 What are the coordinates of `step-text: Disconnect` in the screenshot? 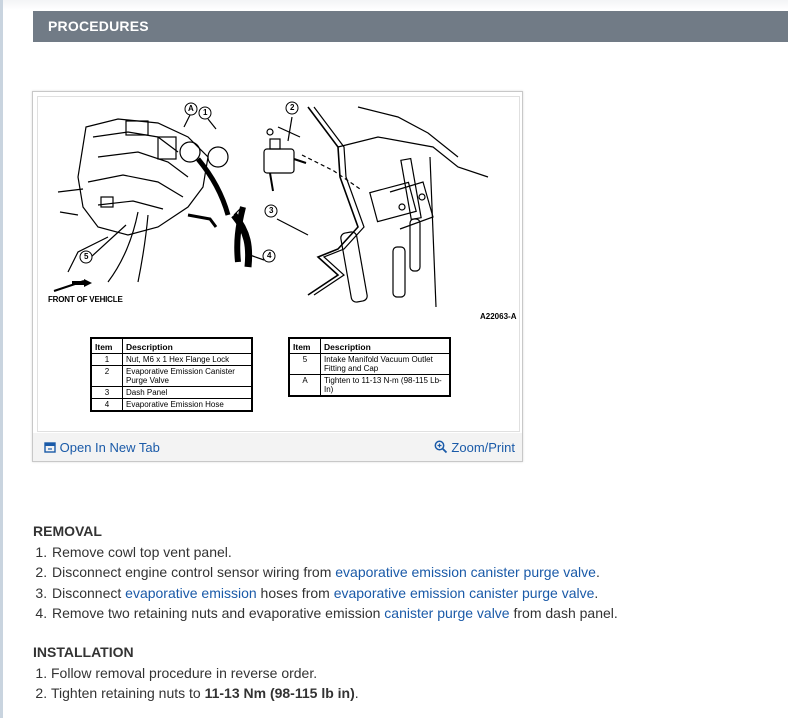 It's located at (89, 592).